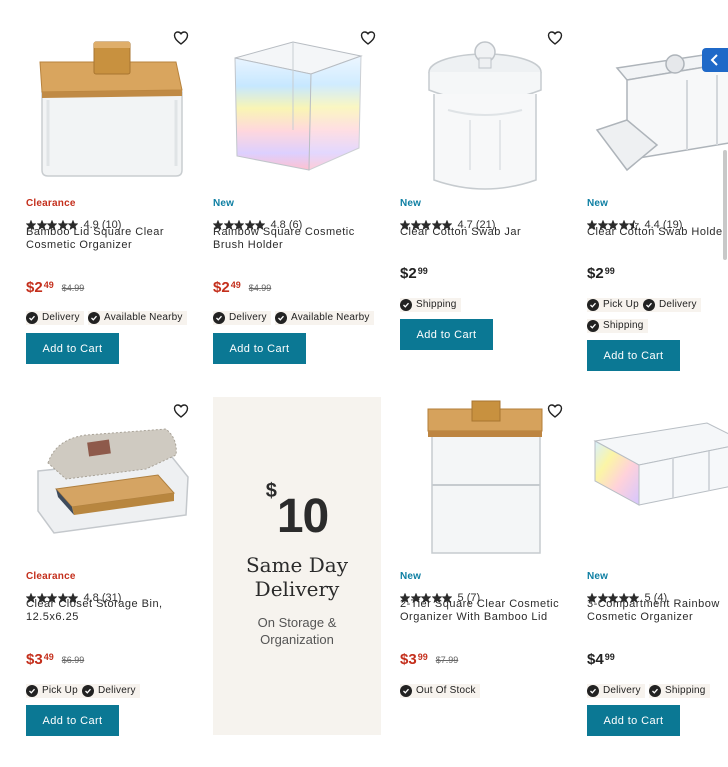 The width and height of the screenshot is (728, 767). Describe the element at coordinates (601, 659) in the screenshot. I see `product-price: $4 99` at that location.